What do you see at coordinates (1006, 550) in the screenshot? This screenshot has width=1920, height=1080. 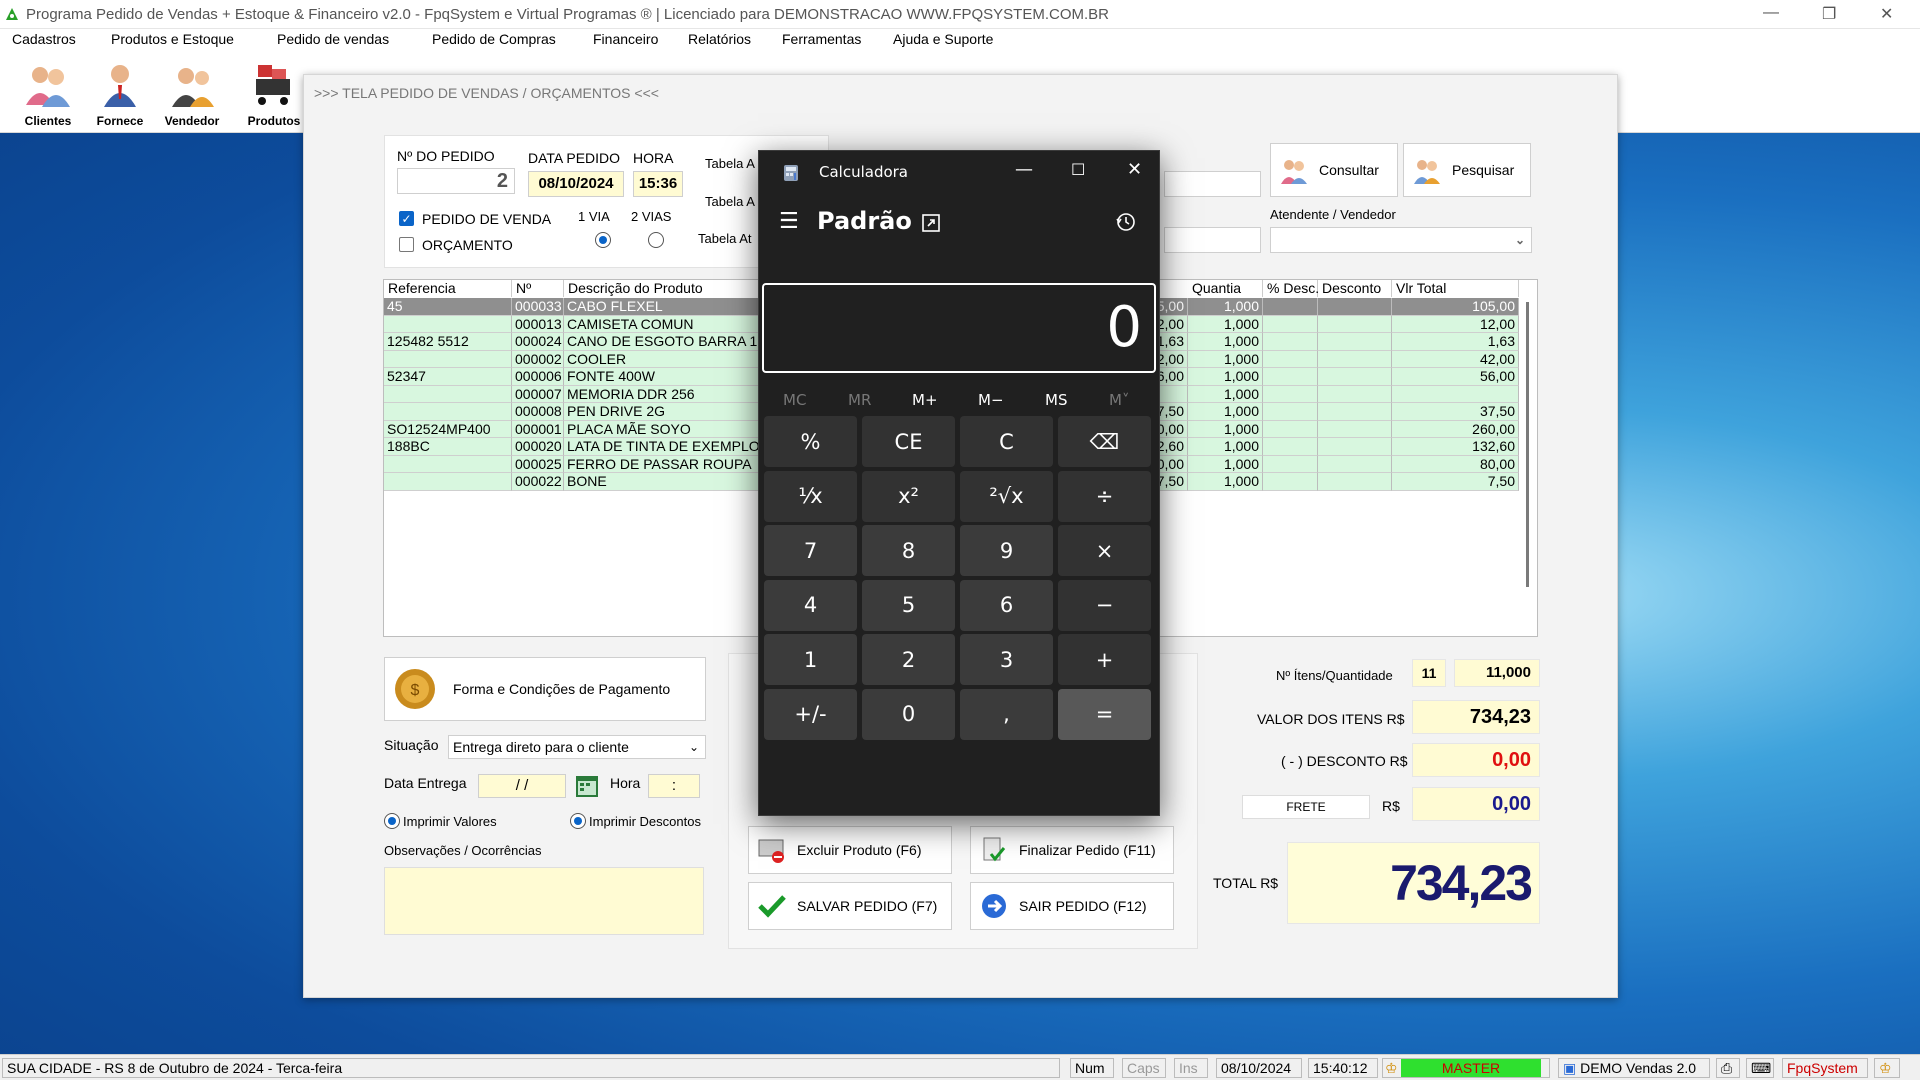 I see `calc-key-9: 9` at bounding box center [1006, 550].